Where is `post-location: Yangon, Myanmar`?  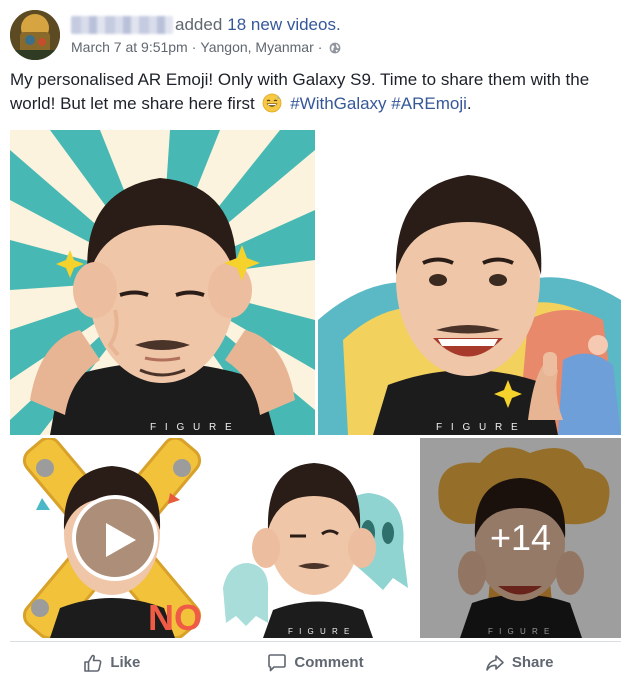
post-location: Yangon, Myanmar is located at coordinates (256, 47).